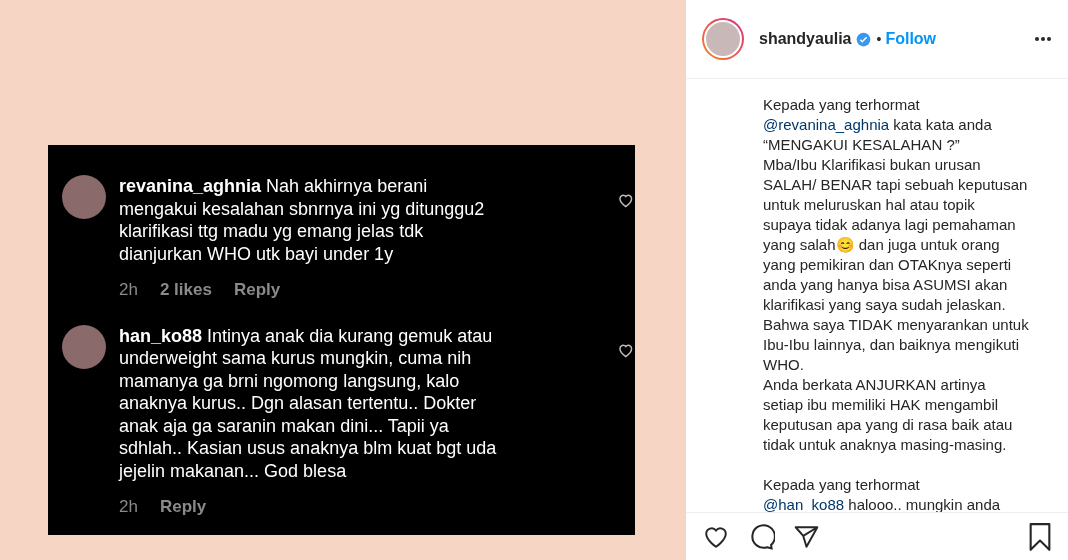  Describe the element at coordinates (308, 448) in the screenshot. I see `comment-text: sdhlah.. Kasian usus anaknya blm kuat bgt uda` at that location.